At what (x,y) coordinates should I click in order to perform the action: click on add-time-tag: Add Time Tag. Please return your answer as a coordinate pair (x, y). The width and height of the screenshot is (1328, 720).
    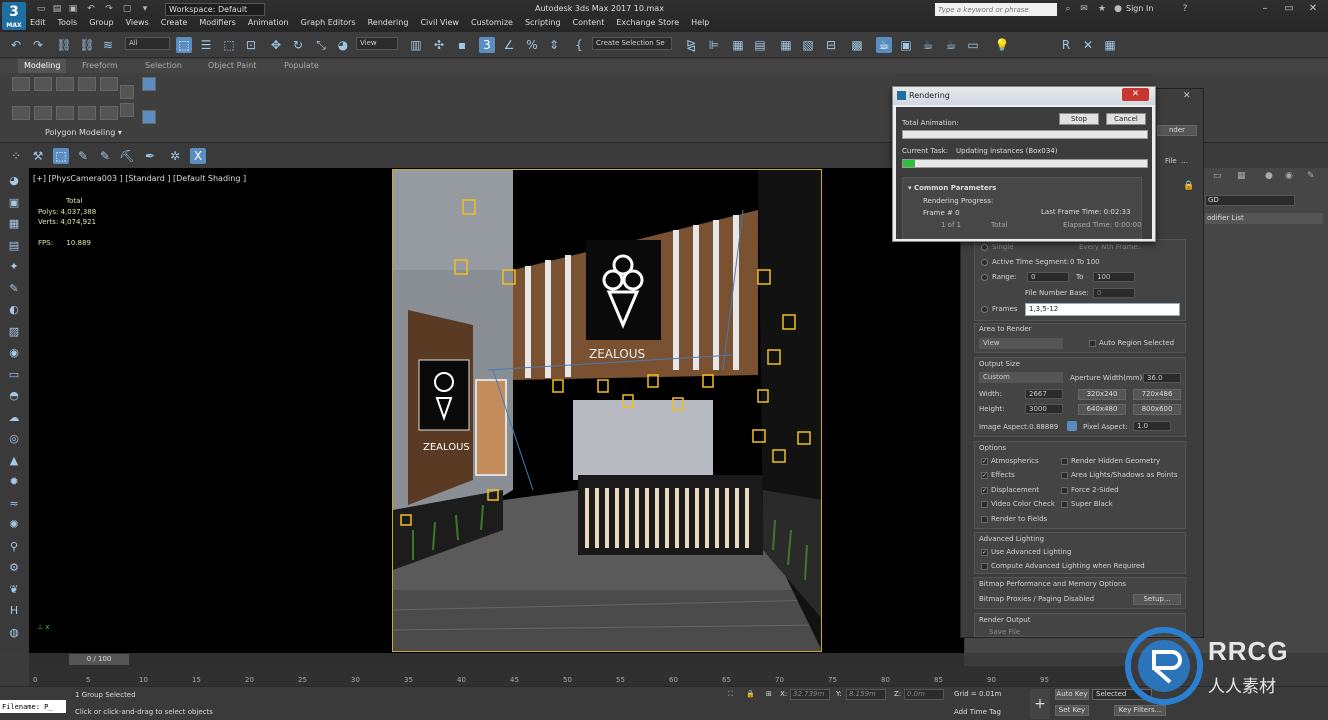
    Looking at the image, I should click on (977, 712).